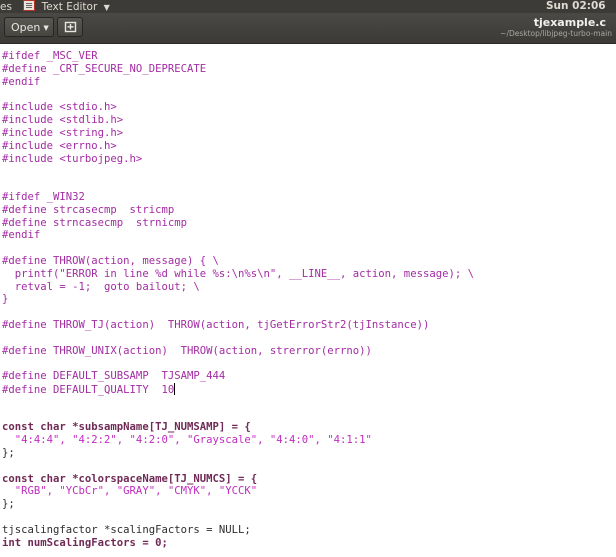  I want to click on code-line: #define THROW(action, message) { \, so click(110, 261).